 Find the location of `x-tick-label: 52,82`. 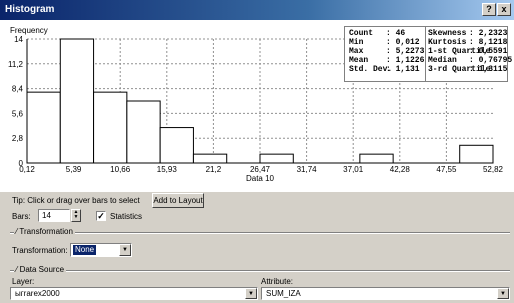

x-tick-label: 52,82 is located at coordinates (493, 169).